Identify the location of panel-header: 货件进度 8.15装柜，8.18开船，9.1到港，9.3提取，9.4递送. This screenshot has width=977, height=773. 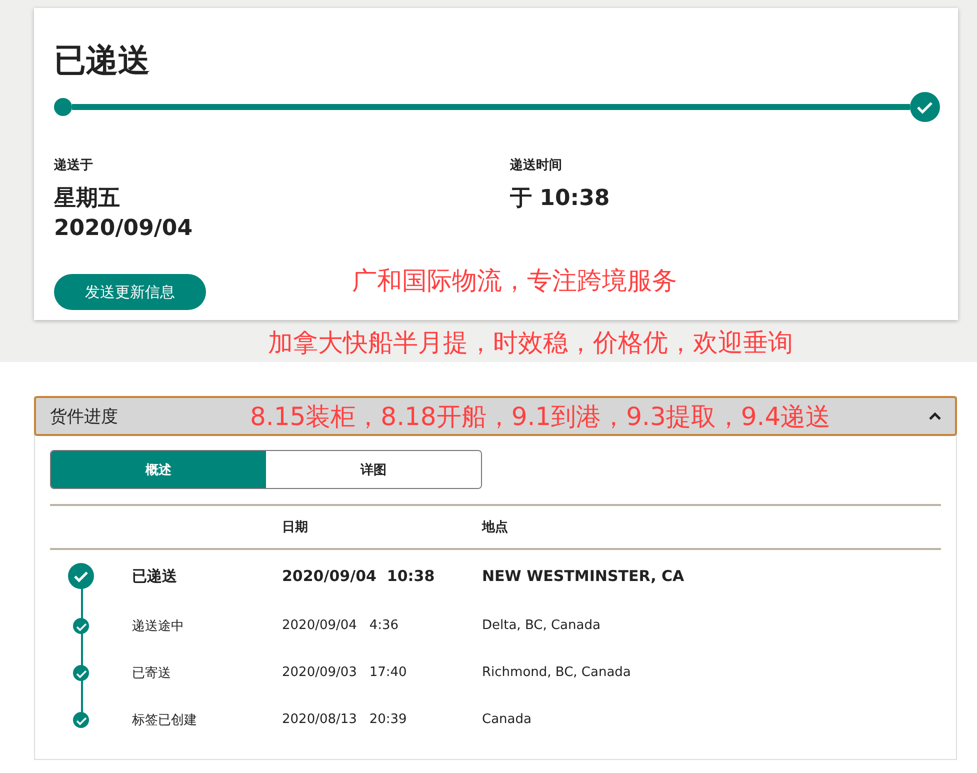
(495, 416).